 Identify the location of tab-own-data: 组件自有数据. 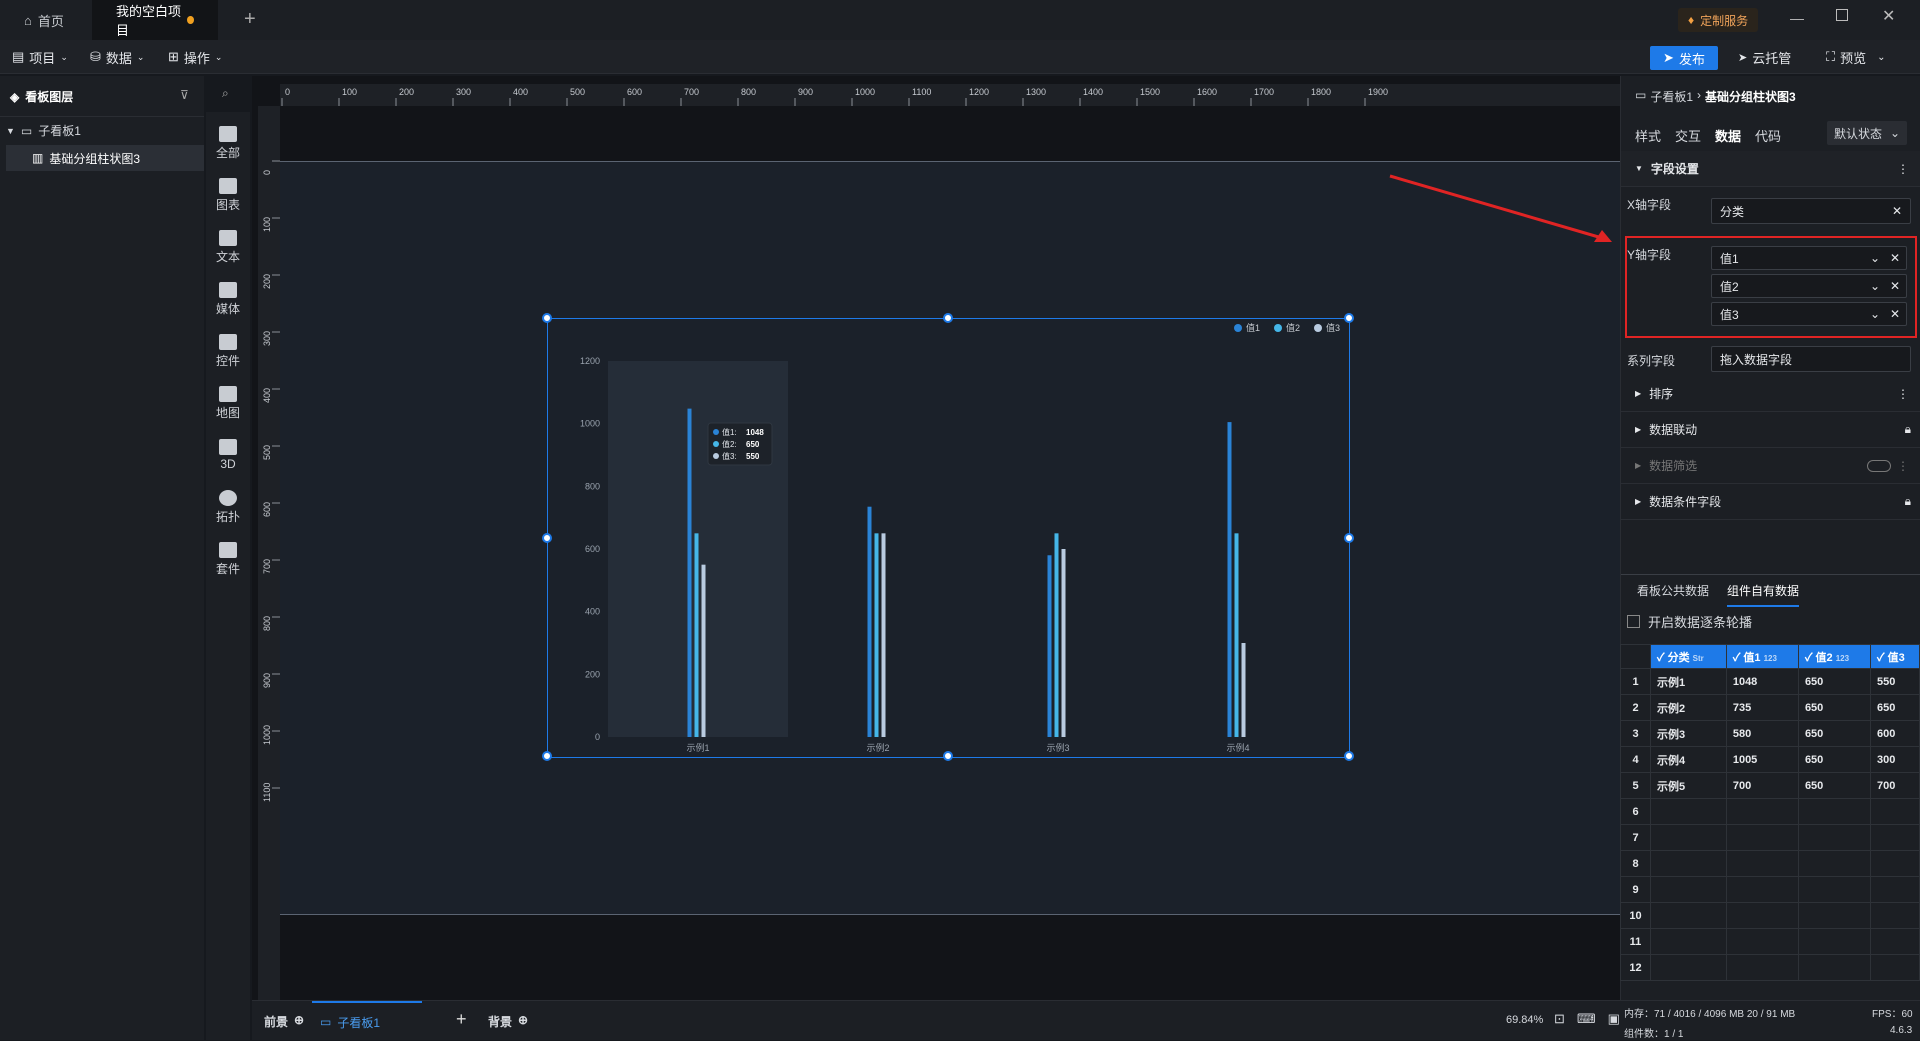
(1763, 594).